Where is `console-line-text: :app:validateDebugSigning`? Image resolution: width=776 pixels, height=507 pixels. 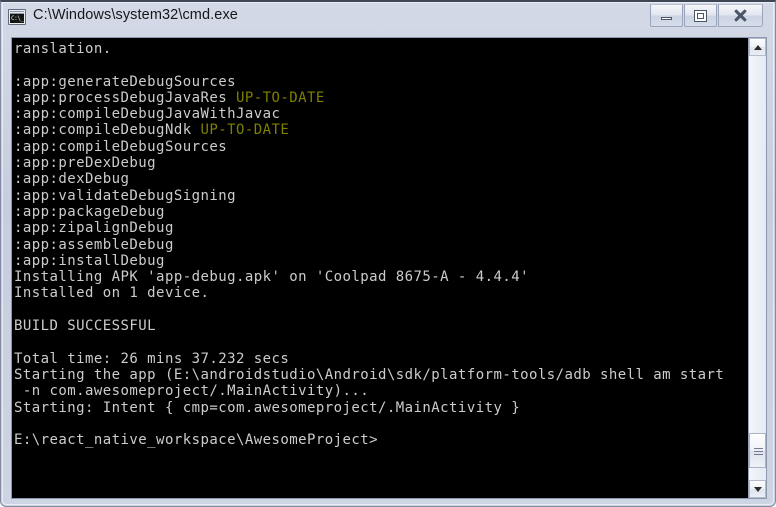
console-line-text: :app:validateDebugSigning is located at coordinates (125, 195).